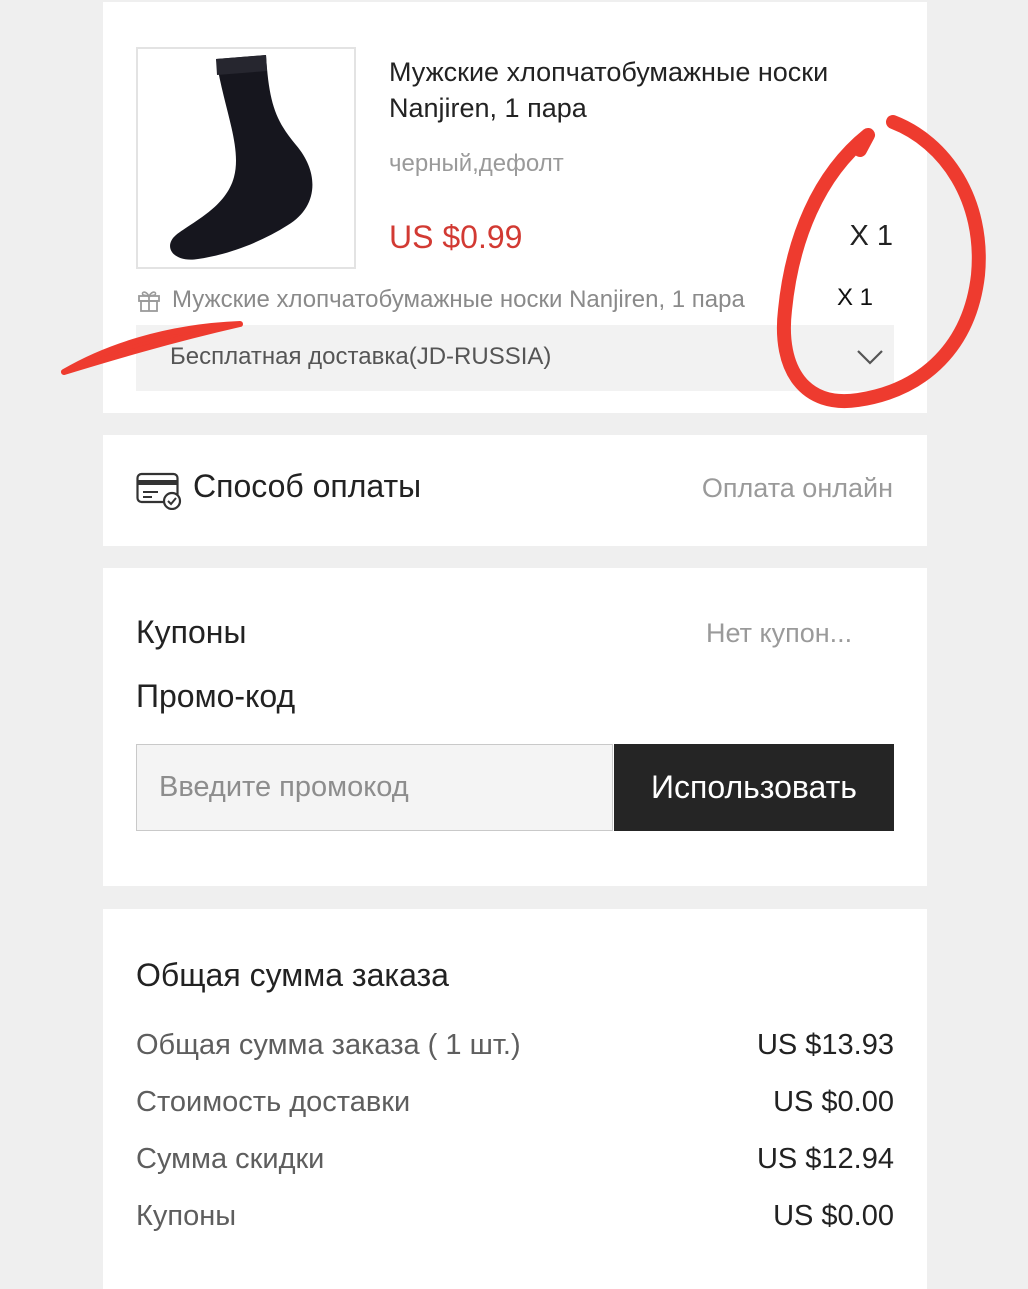 This screenshot has width=1028, height=1289. What do you see at coordinates (515, 1159) in the screenshot?
I see `summary-row-discount: Сумма скидки US $12.94` at bounding box center [515, 1159].